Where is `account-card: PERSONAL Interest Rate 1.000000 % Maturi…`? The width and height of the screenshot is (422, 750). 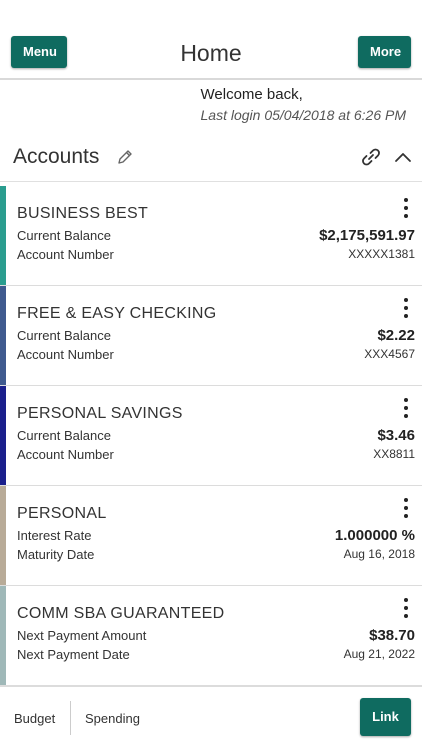 account-card: PERSONAL Interest Rate 1.000000 % Maturi… is located at coordinates (211, 536).